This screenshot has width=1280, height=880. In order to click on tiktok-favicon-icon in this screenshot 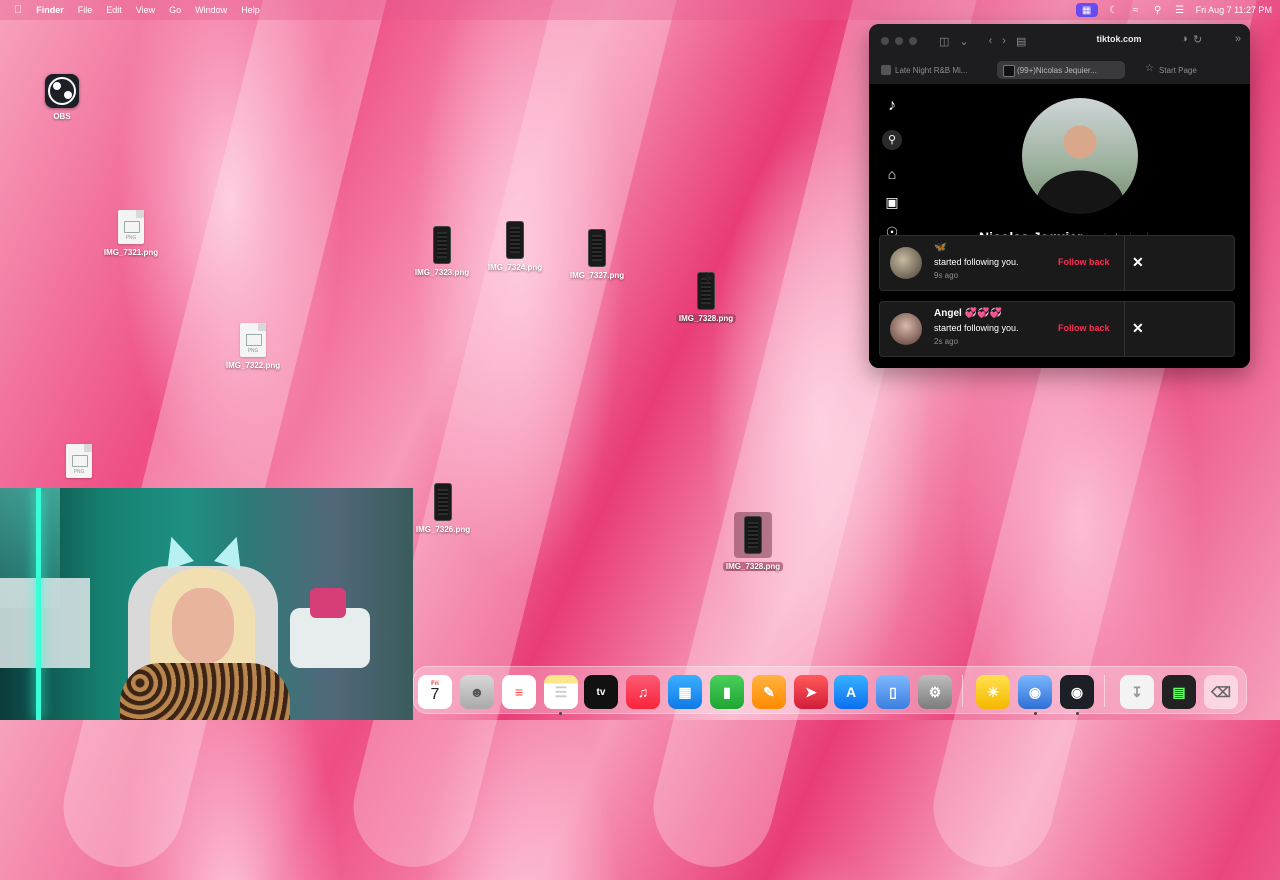, I will do `click(1009, 71)`.